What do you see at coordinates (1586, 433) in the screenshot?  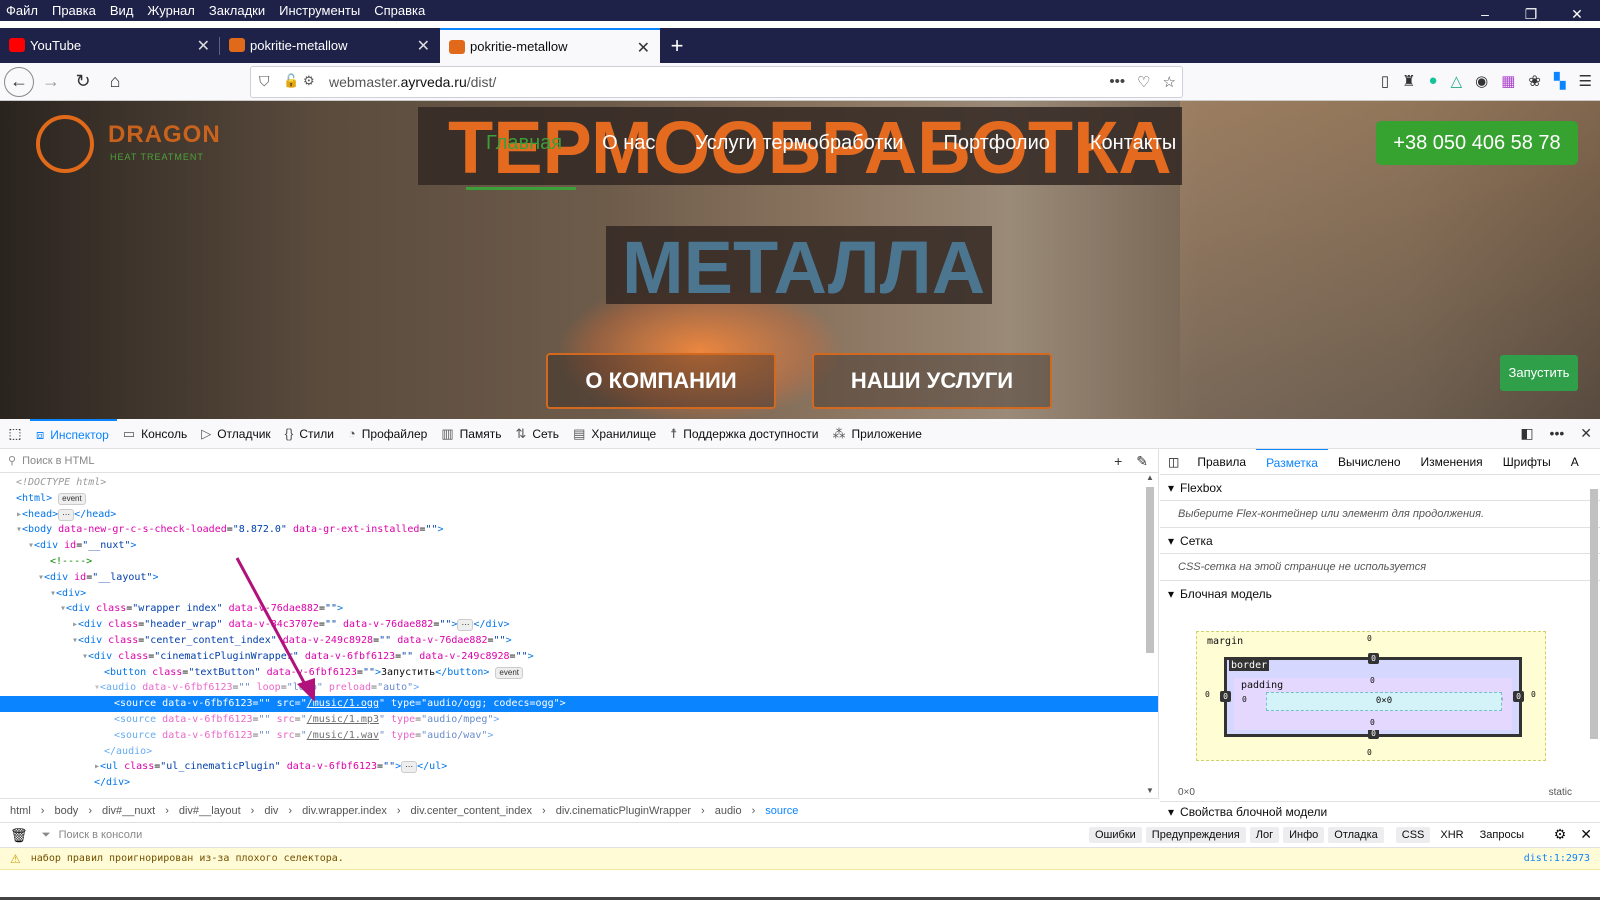 I see `close-devtools-icon: ✕` at bounding box center [1586, 433].